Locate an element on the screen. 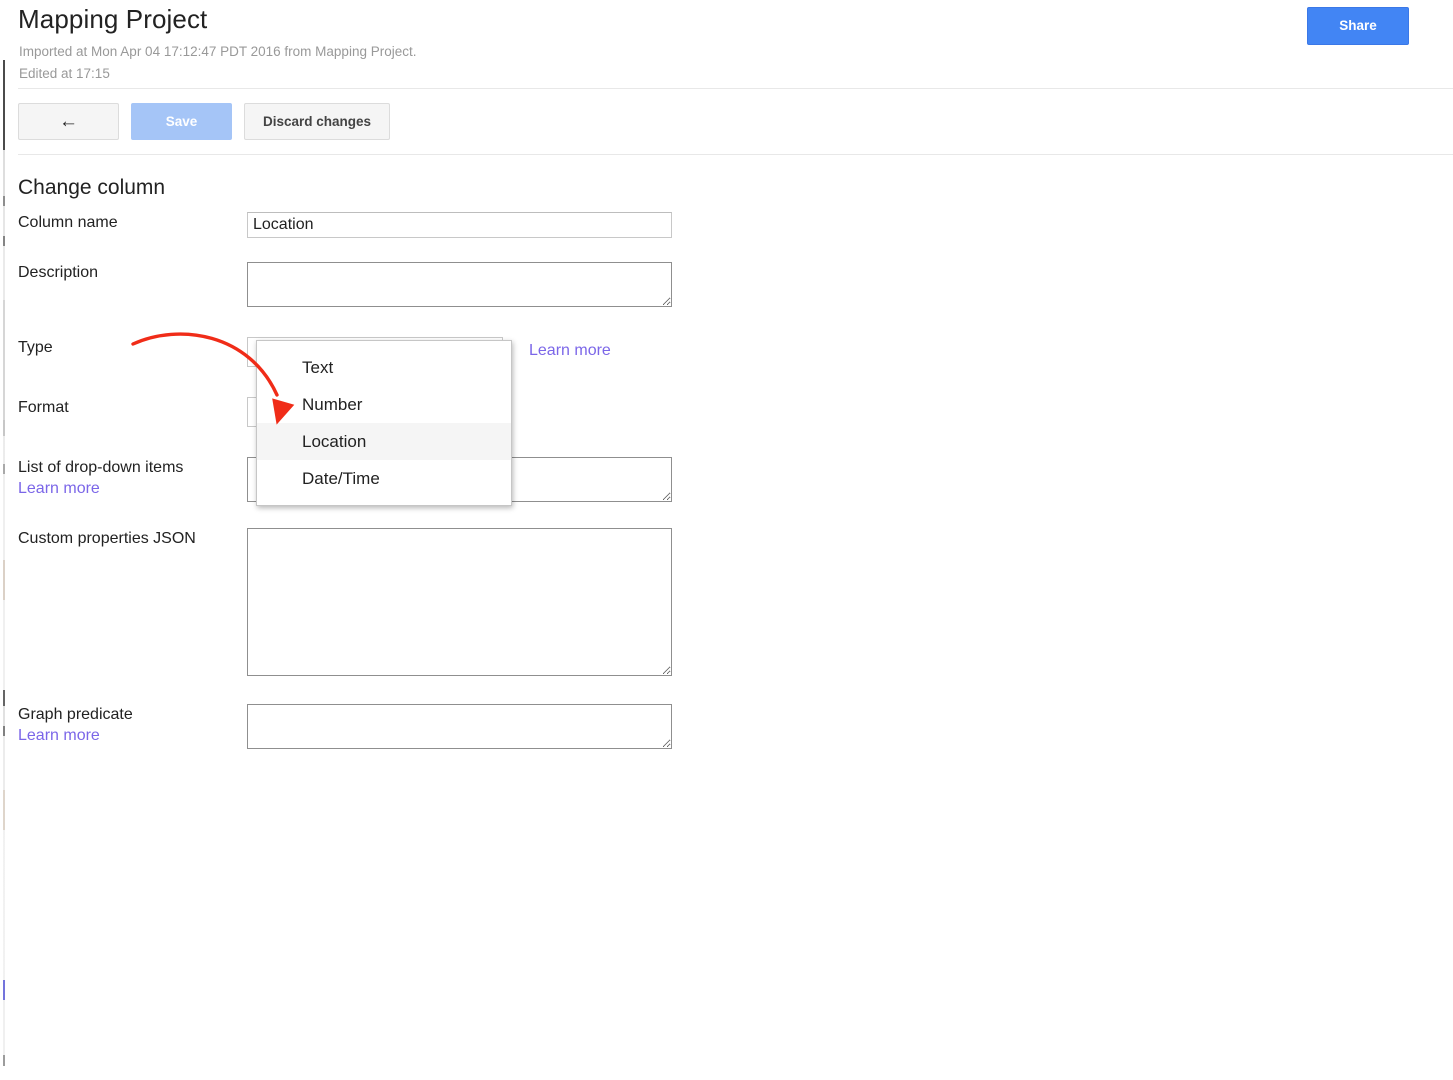 This screenshot has width=1453, height=1080. dropdown-items-label: List of drop-down items Learn more is located at coordinates (100, 478).